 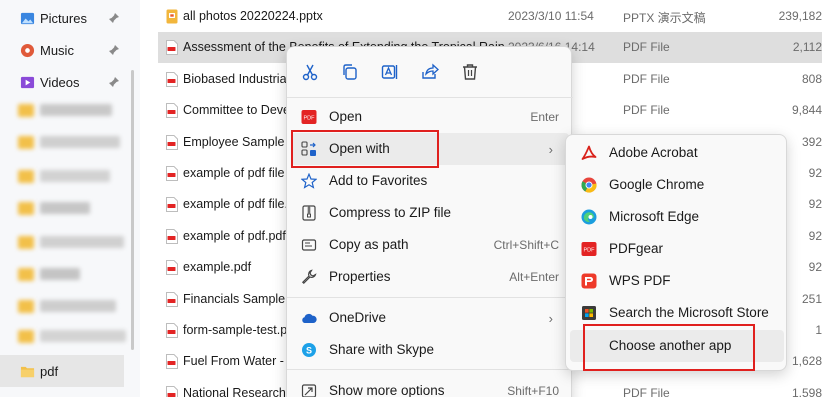 What do you see at coordinates (241, 391) in the screenshot?
I see `file-name: National Research C` at bounding box center [241, 391].